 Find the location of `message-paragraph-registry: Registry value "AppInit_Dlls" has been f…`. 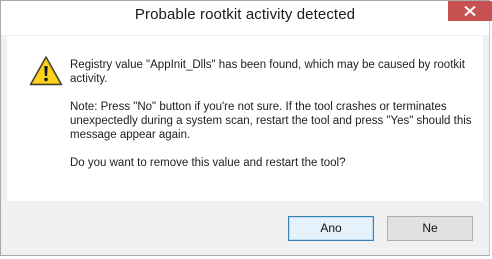

message-paragraph-registry: Registry value "AppInit_Dlls" has been f… is located at coordinates (267, 72).